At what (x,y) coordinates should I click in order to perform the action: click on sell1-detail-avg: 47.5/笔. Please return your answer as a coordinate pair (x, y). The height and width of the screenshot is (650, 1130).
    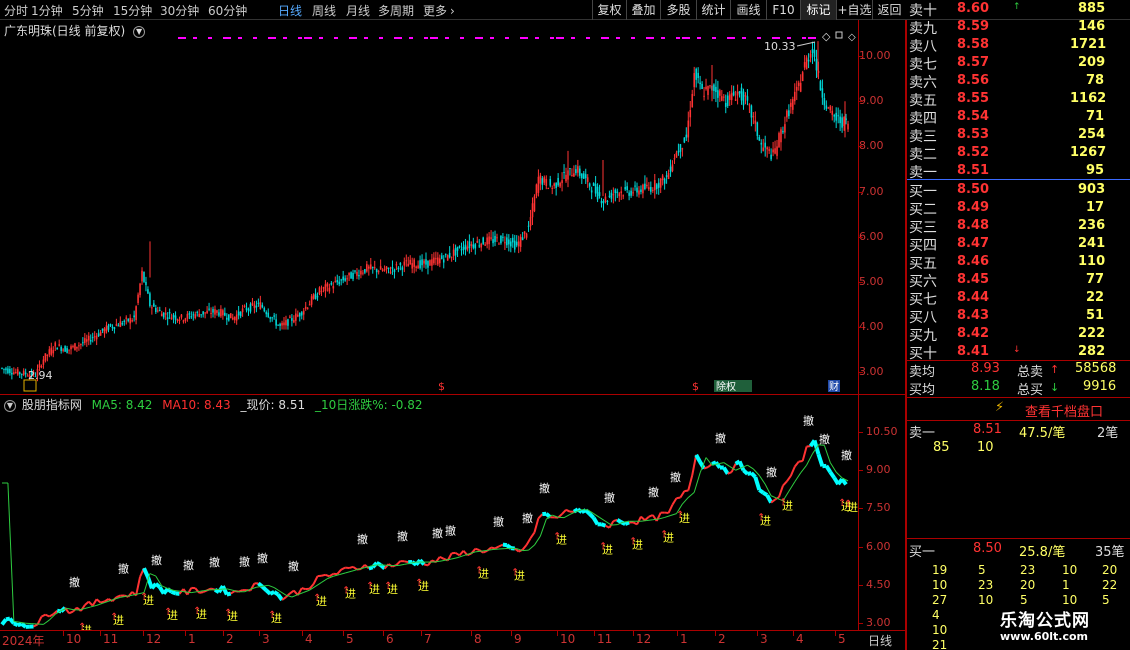
    Looking at the image, I should click on (1042, 433).